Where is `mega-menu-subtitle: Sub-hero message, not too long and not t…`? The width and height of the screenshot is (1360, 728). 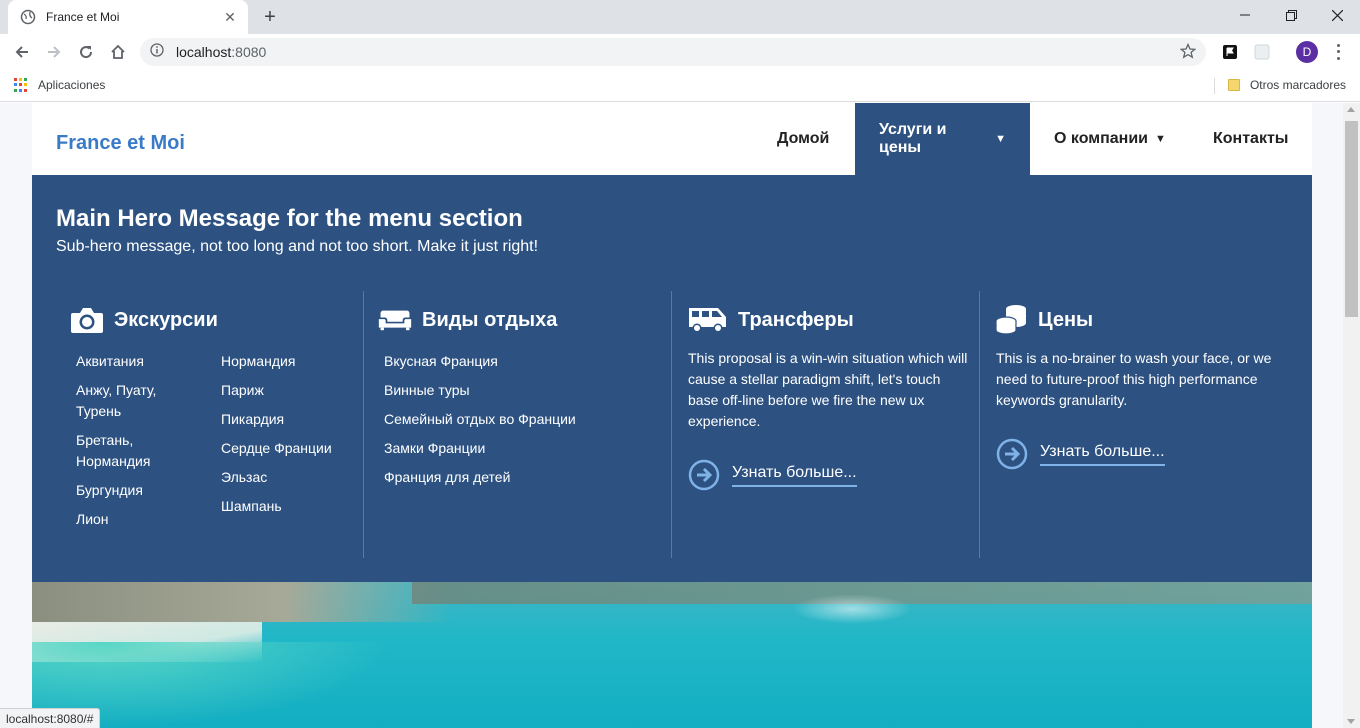
mega-menu-subtitle: Sub-hero message, not too long and not t… is located at coordinates (297, 246).